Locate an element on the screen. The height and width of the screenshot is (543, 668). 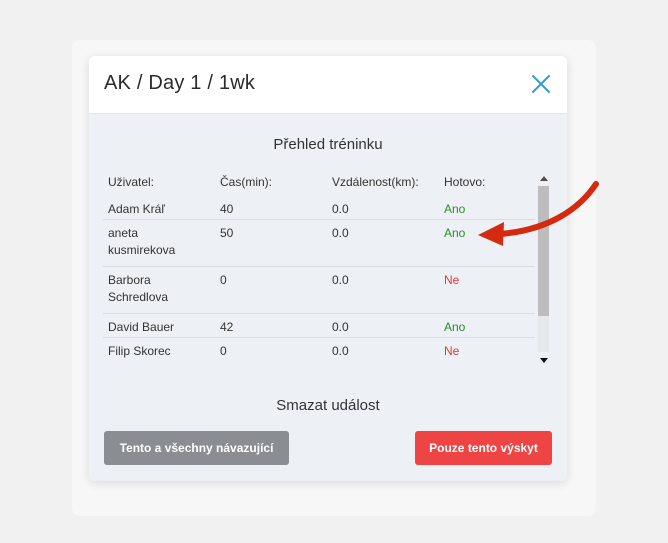
delete-this-occurrence-button: Pouze tento výskyt is located at coordinates (483, 448).